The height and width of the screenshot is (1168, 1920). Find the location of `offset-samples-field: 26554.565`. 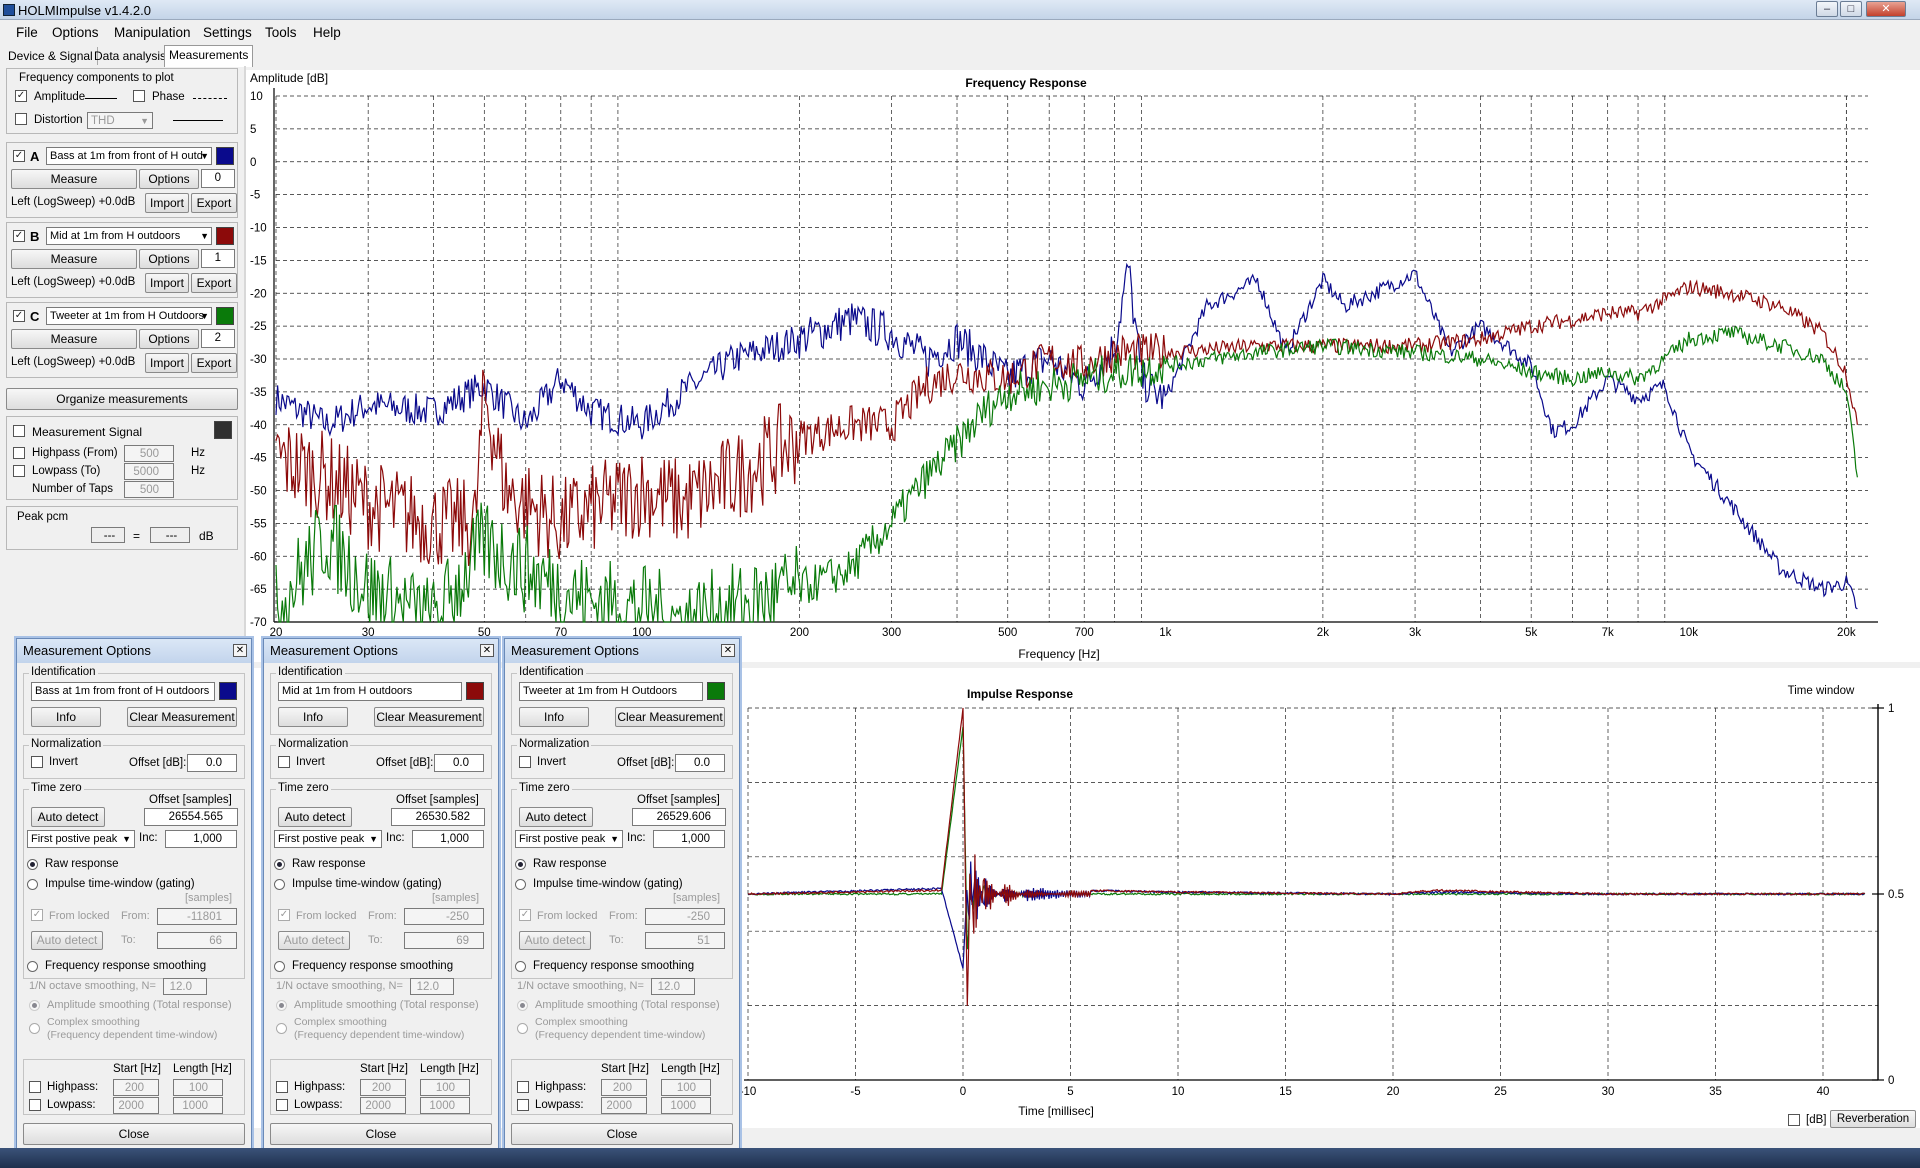

offset-samples-field: 26554.565 is located at coordinates (191, 817).